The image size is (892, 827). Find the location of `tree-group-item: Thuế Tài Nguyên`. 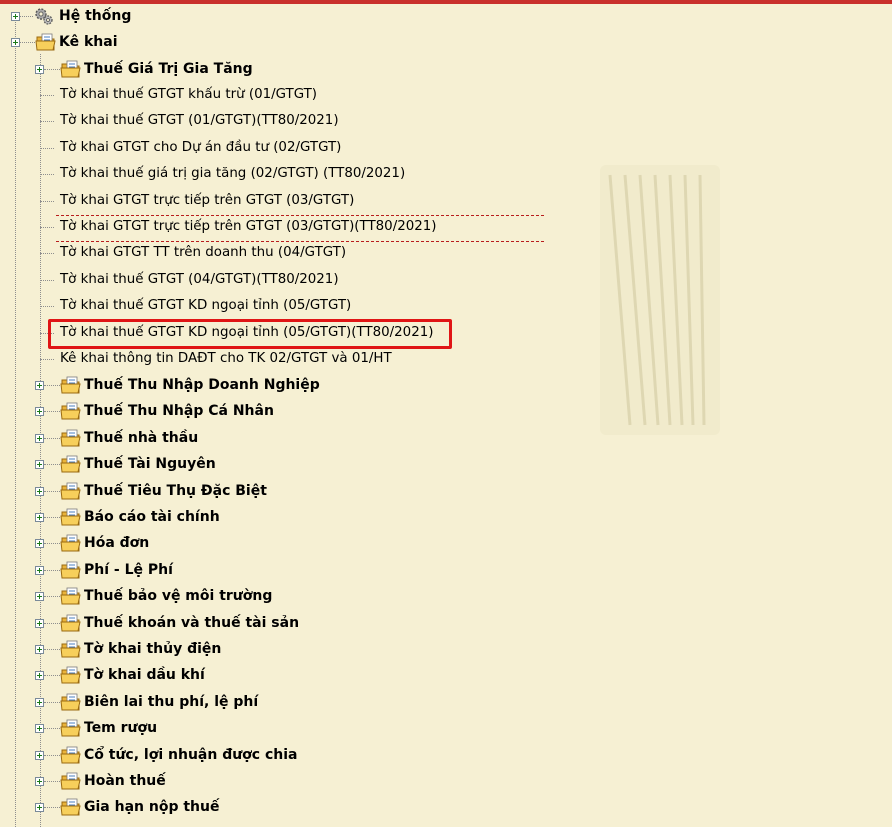

tree-group-item: Thuế Tài Nguyên is located at coordinates (150, 464).